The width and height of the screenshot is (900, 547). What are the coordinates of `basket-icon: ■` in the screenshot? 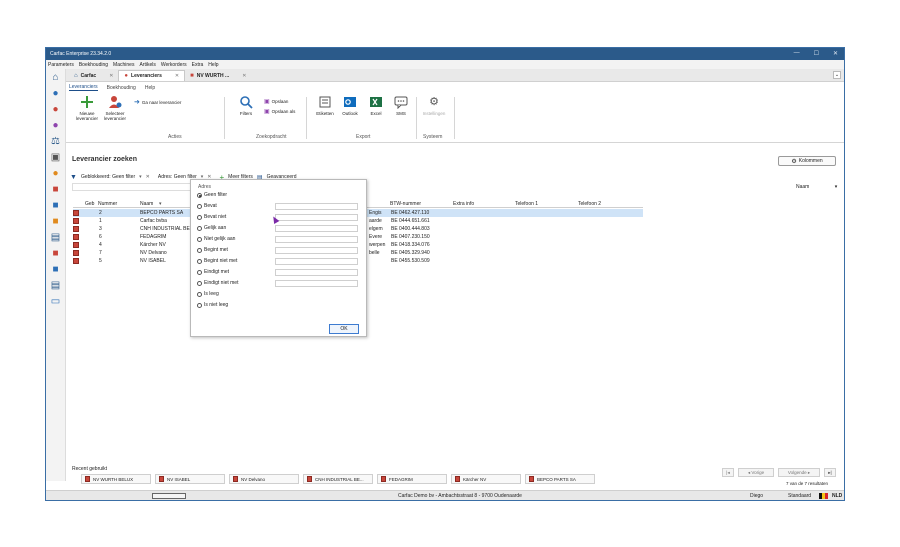 It's located at (56, 254).